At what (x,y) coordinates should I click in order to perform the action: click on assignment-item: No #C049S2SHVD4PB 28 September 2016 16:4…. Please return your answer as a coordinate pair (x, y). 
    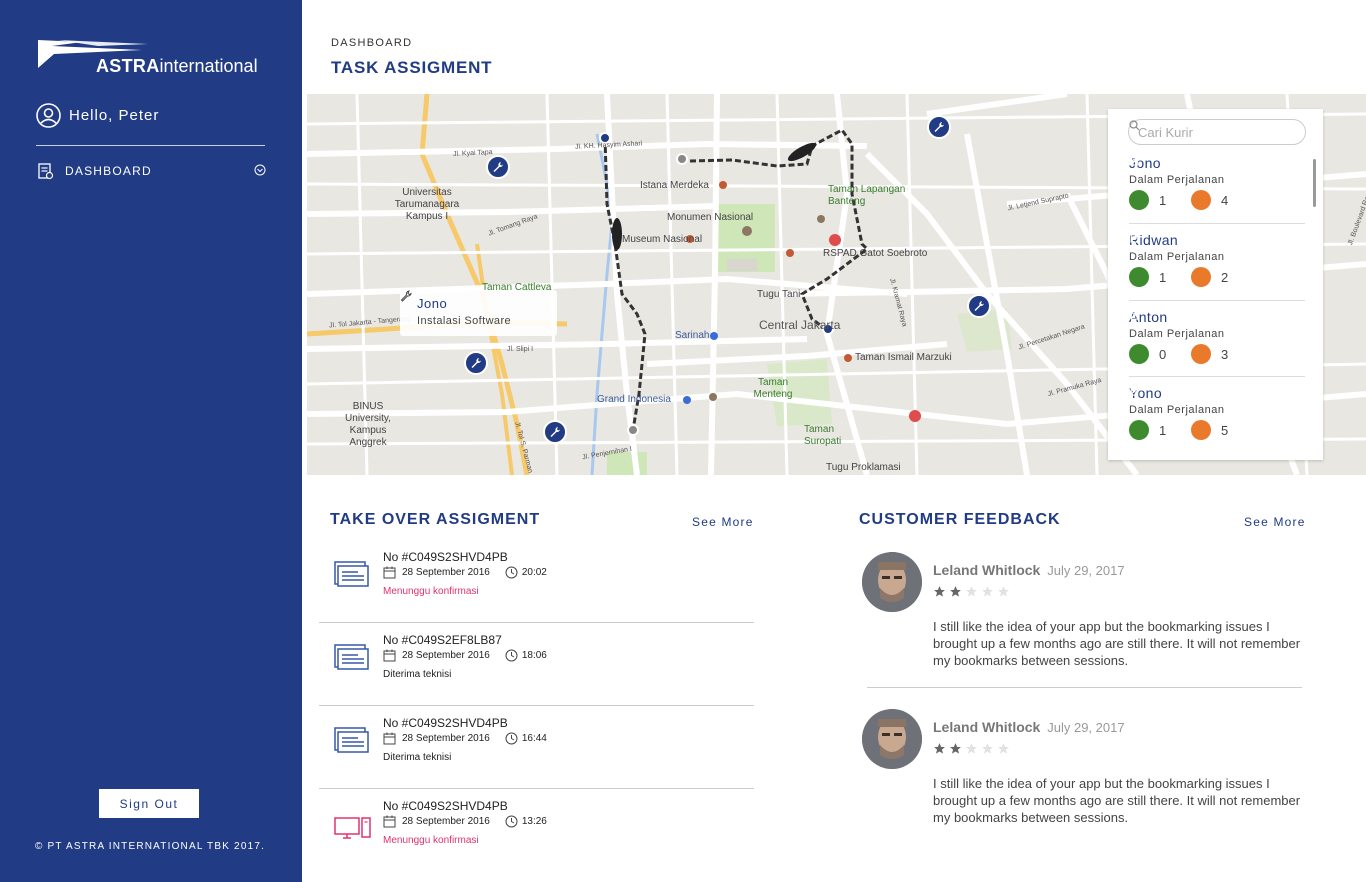
    Looking at the image, I should click on (536, 747).